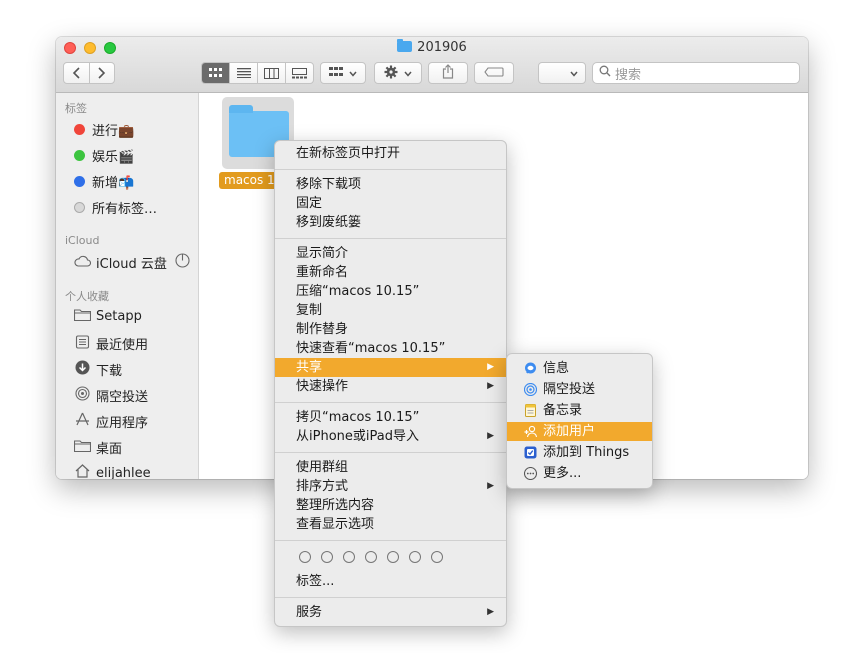 This screenshot has height=653, width=865. I want to click on group-icon, so click(336, 73).